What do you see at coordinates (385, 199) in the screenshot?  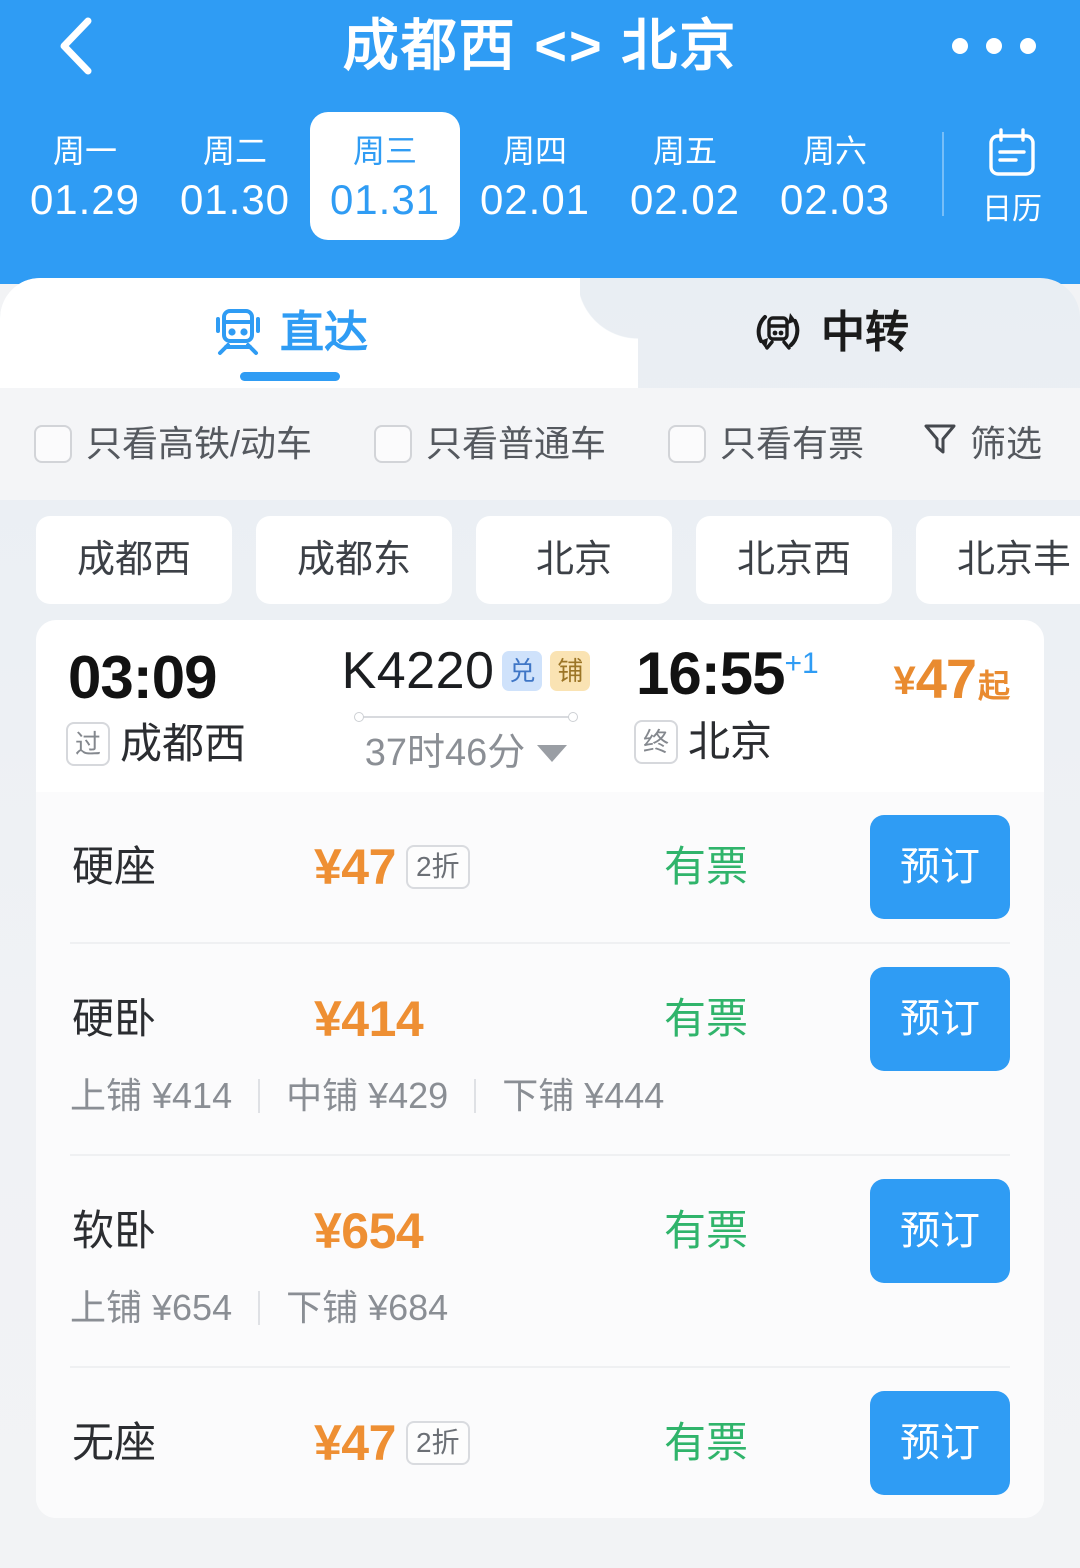 I see `date-number: 01.31` at bounding box center [385, 199].